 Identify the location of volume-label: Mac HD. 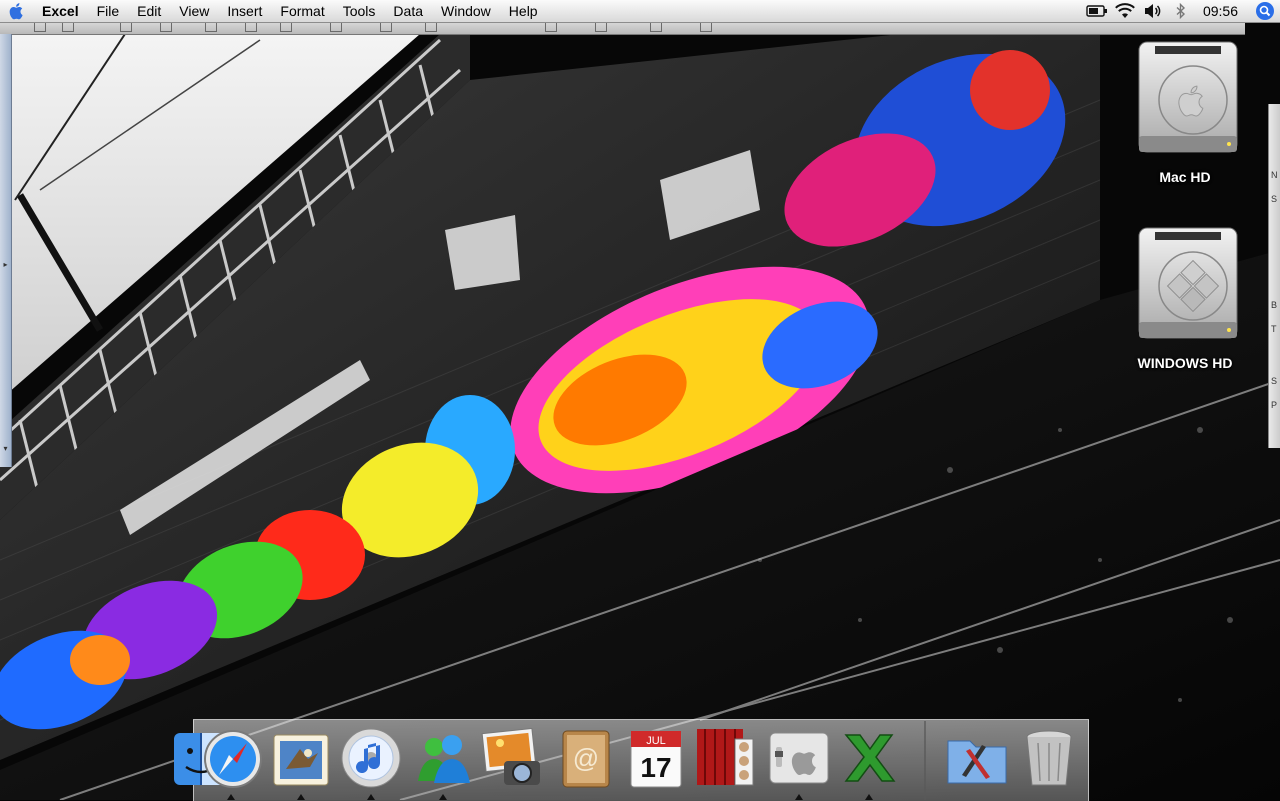
(1185, 177).